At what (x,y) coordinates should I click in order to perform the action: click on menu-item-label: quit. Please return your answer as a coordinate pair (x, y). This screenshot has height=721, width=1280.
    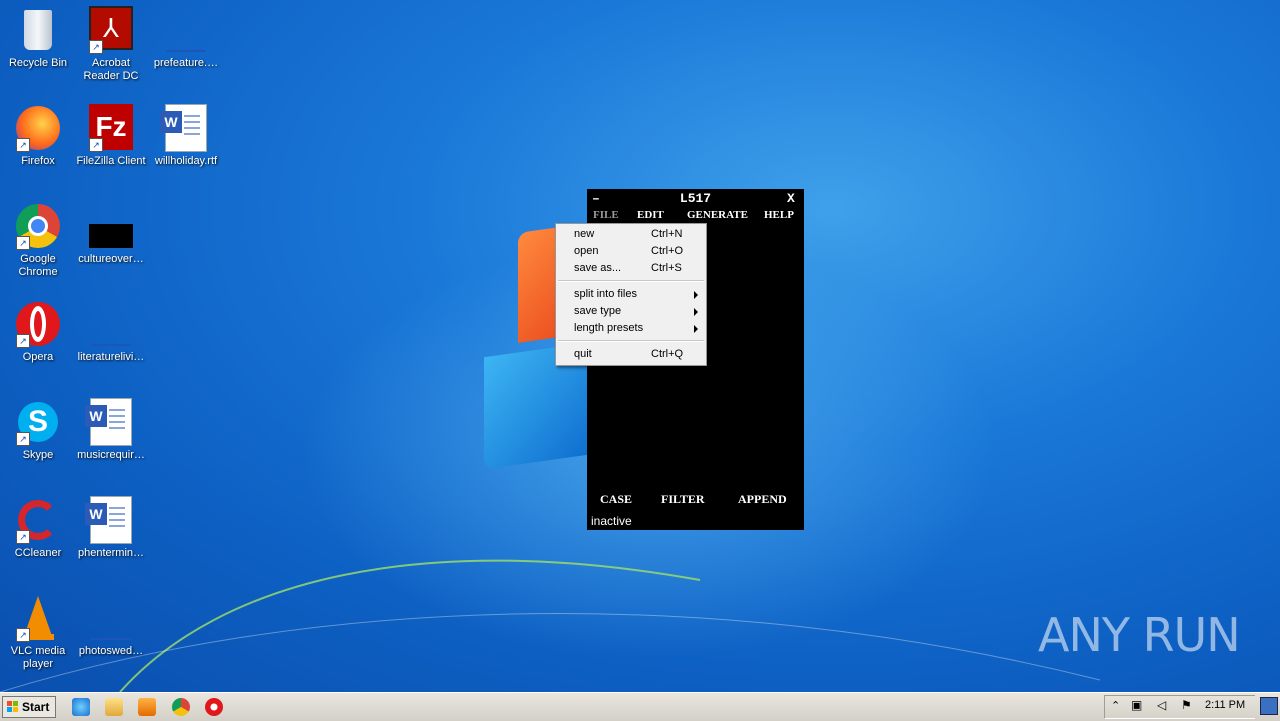
    Looking at the image, I should click on (583, 354).